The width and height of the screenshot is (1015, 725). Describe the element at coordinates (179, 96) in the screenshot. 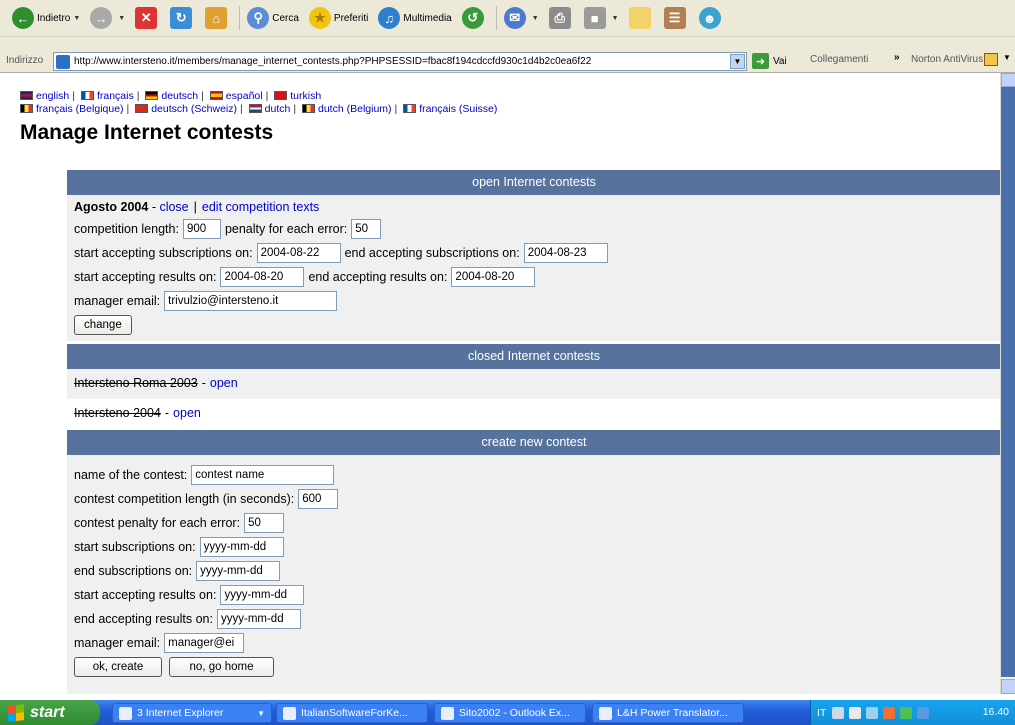

I see `lang-deutsch: deutsch` at that location.